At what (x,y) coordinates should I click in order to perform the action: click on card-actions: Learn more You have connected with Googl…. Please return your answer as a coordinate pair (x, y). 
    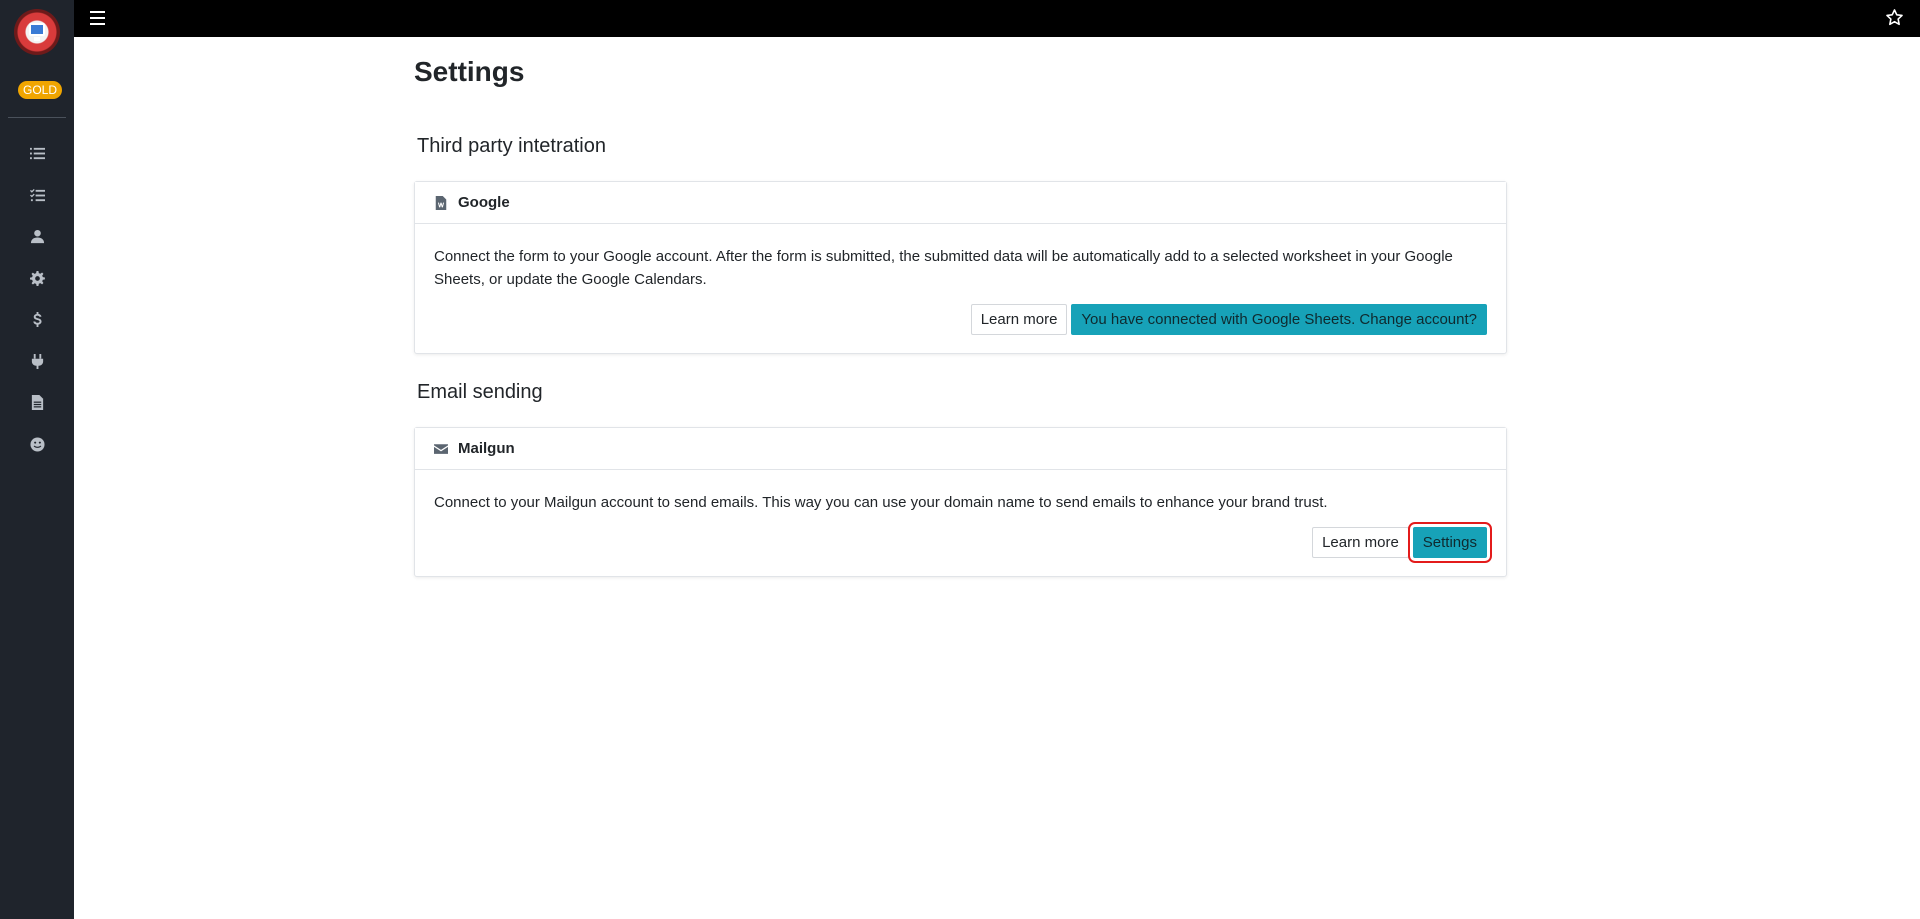
    Looking at the image, I should click on (960, 319).